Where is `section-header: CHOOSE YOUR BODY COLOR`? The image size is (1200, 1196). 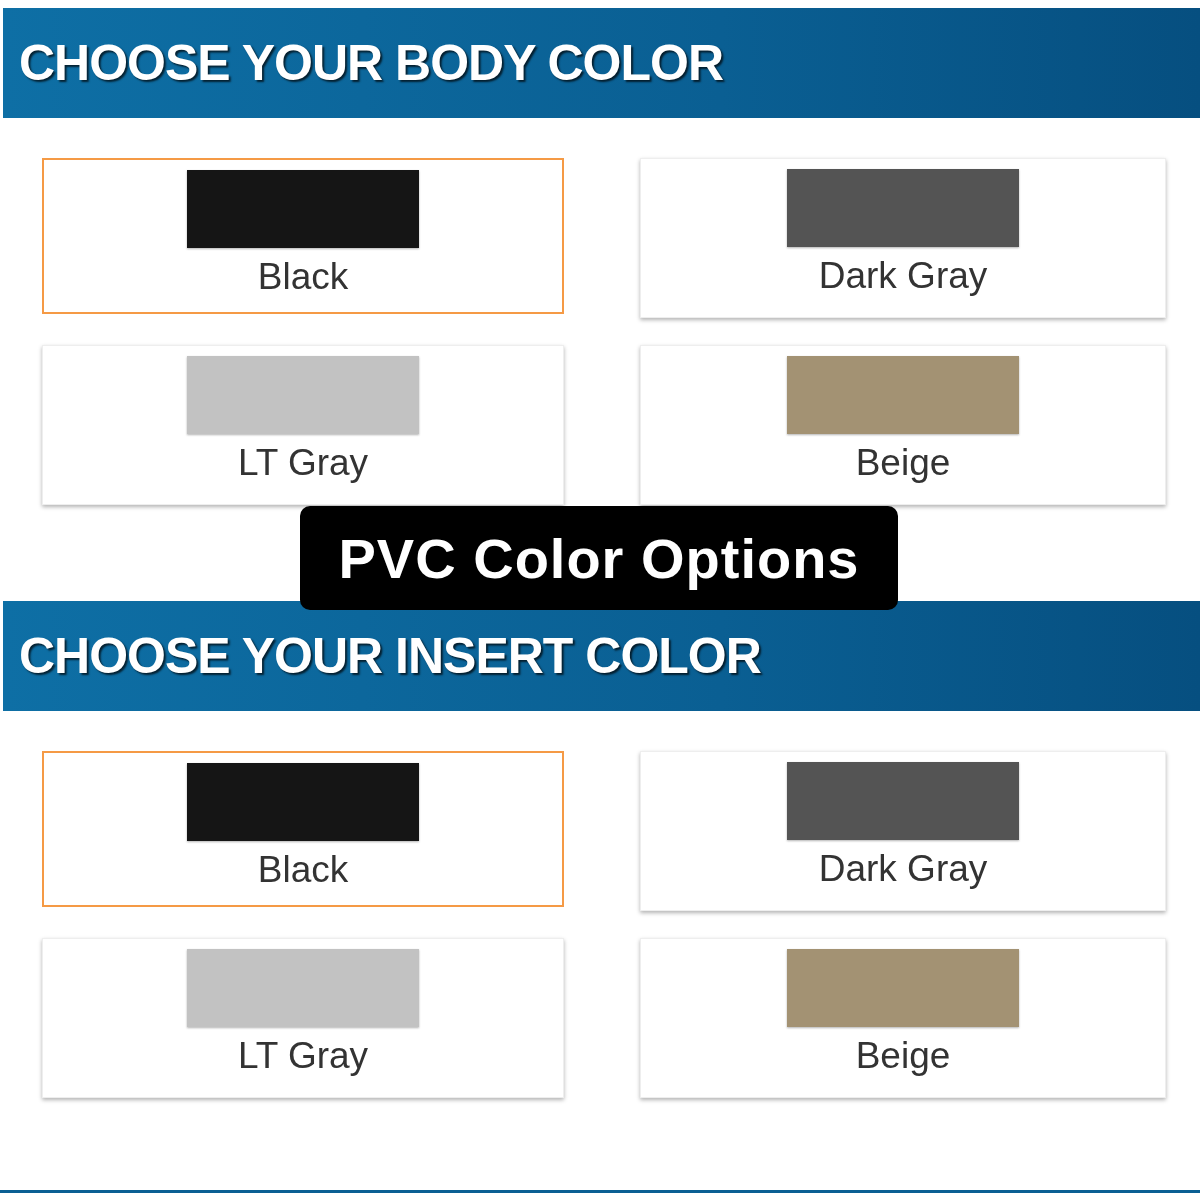
section-header: CHOOSE YOUR BODY COLOR is located at coordinates (601, 63).